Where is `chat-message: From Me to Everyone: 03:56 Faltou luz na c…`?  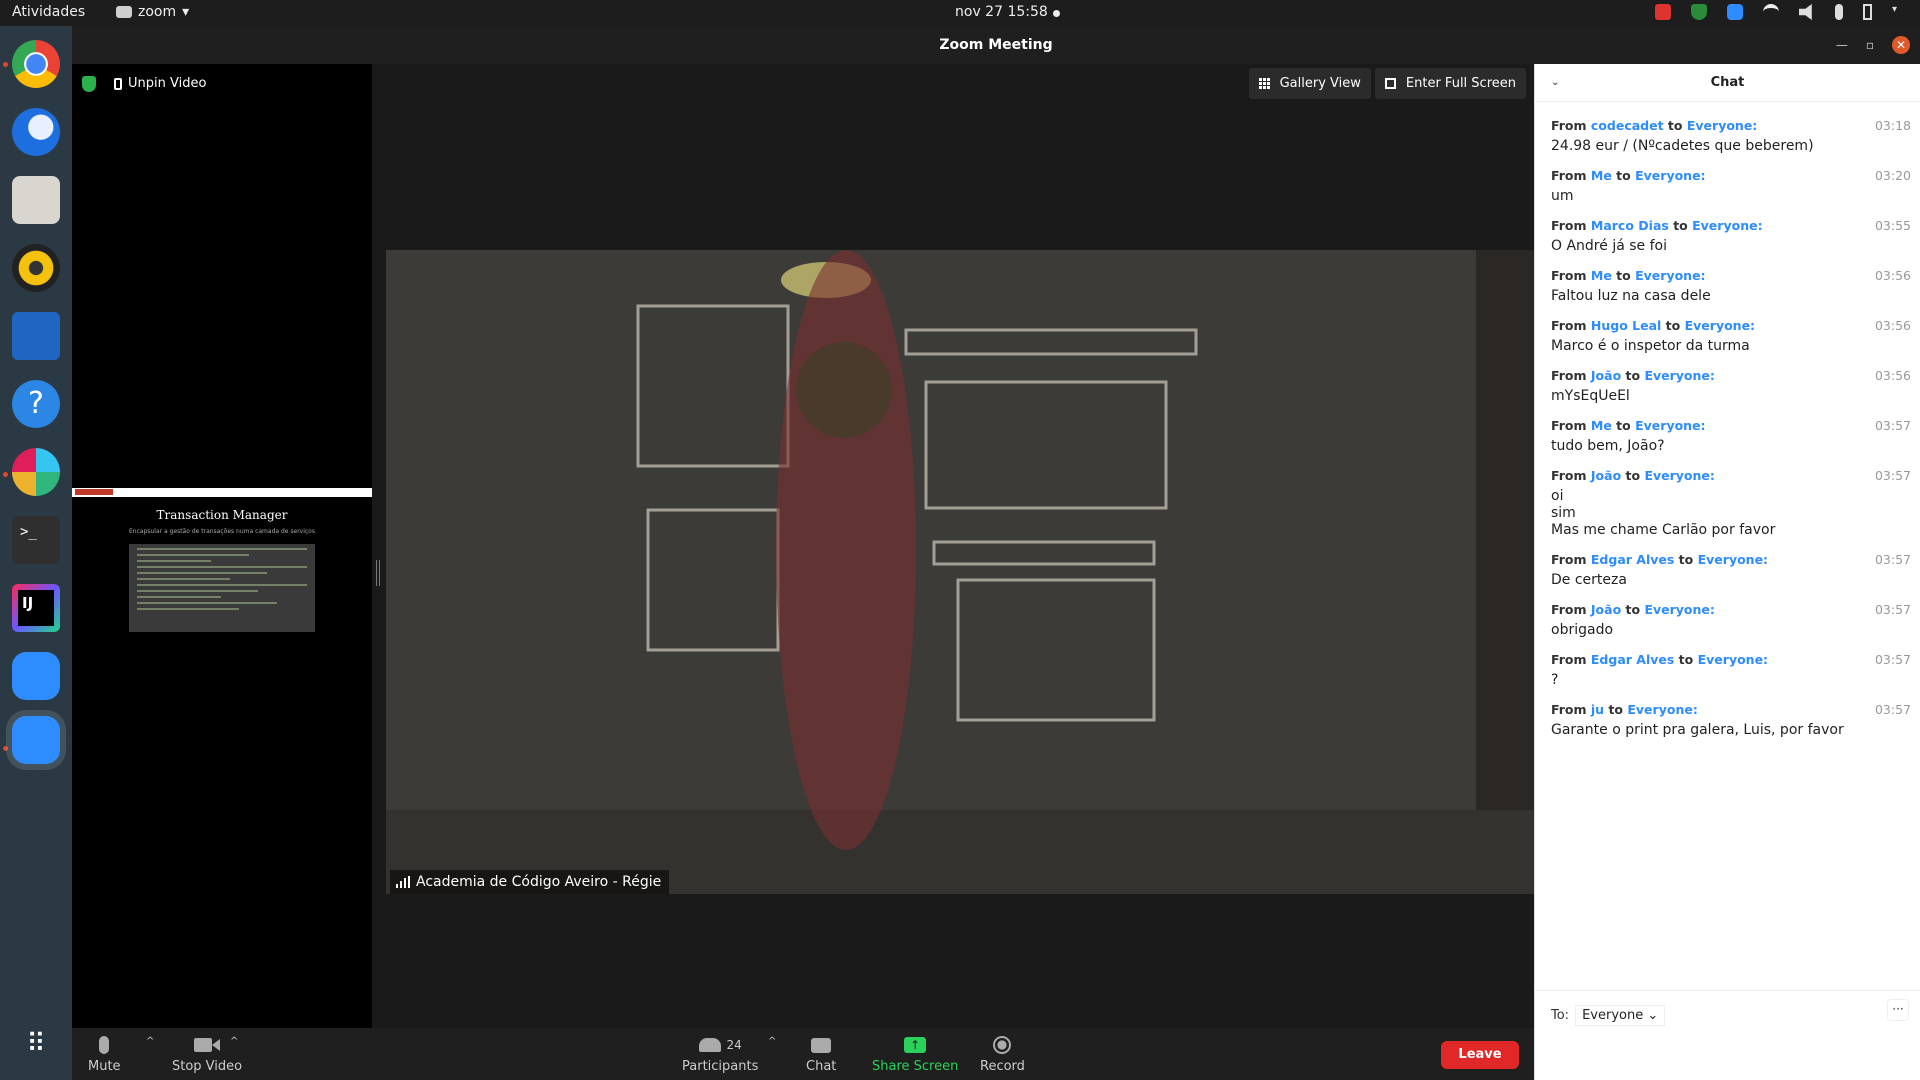
chat-message: From Me to Everyone: 03:56 Faltou luz na c… is located at coordinates (1731, 286).